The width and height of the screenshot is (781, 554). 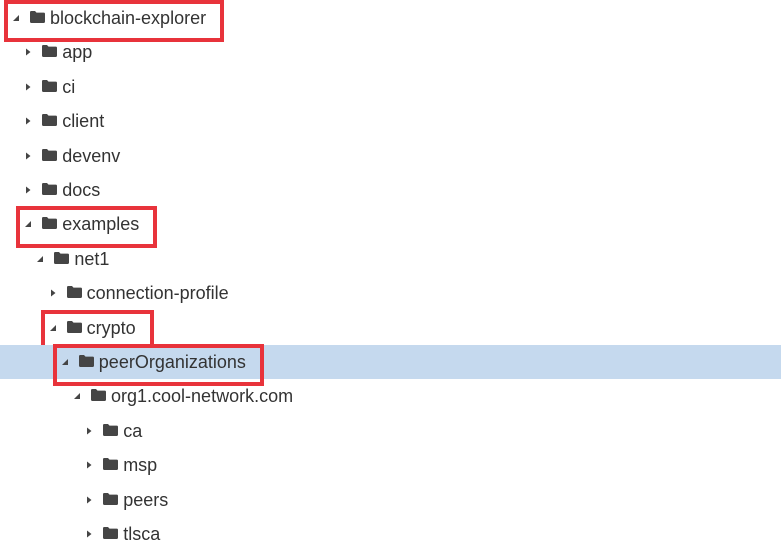 I want to click on tree-item-label: peerOrganizations, so click(x=172, y=362).